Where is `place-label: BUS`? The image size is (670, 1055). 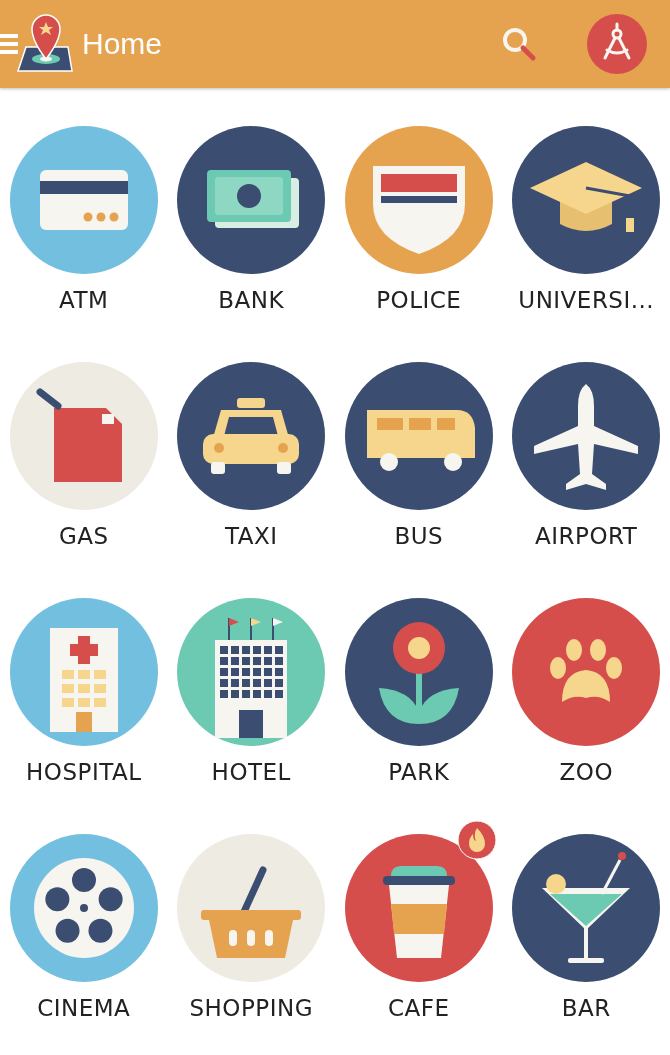
place-label: BUS is located at coordinates (419, 536).